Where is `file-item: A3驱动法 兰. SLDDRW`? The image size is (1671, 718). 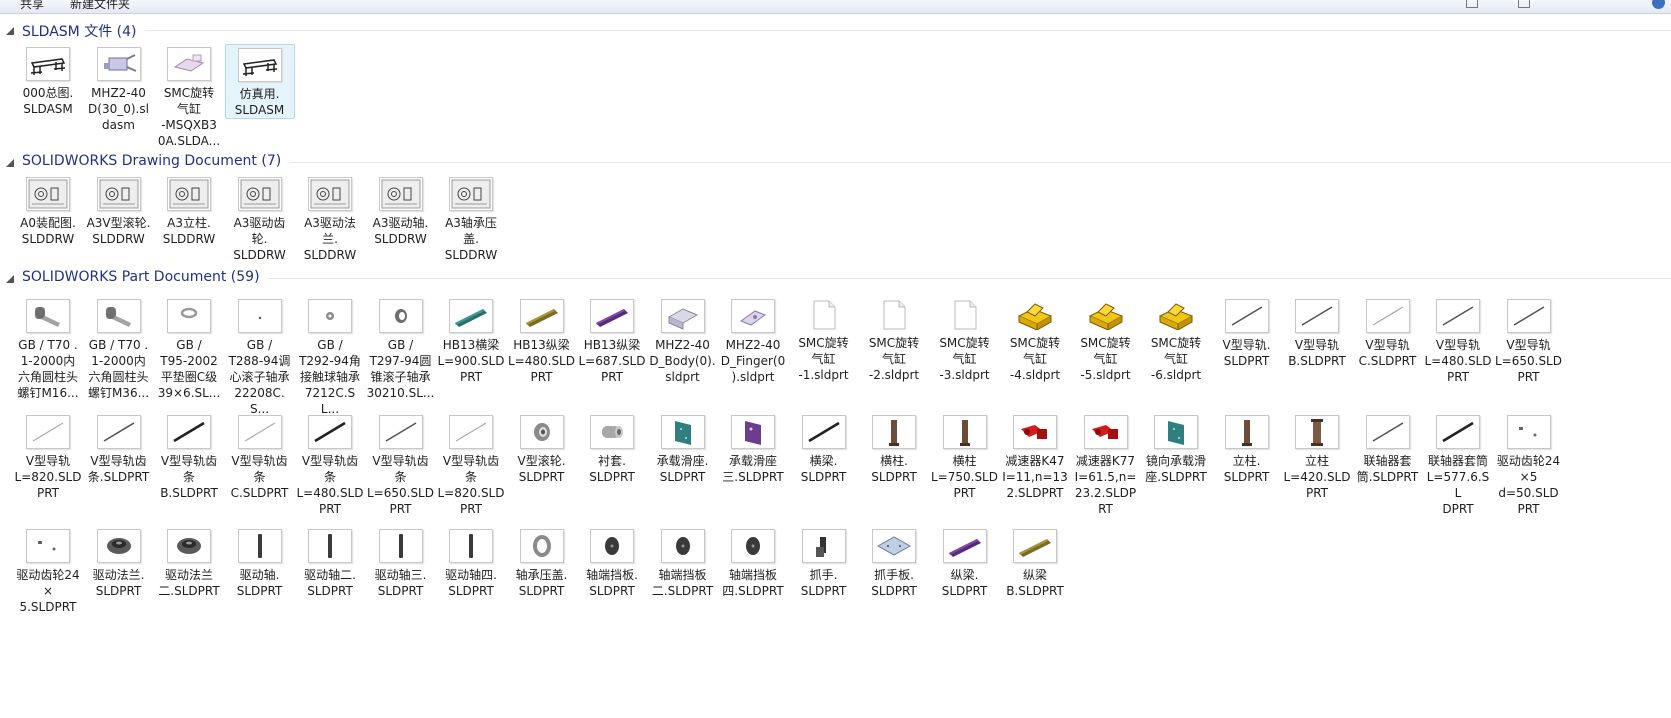 file-item: A3驱动法 兰. SLDDRW is located at coordinates (330, 218).